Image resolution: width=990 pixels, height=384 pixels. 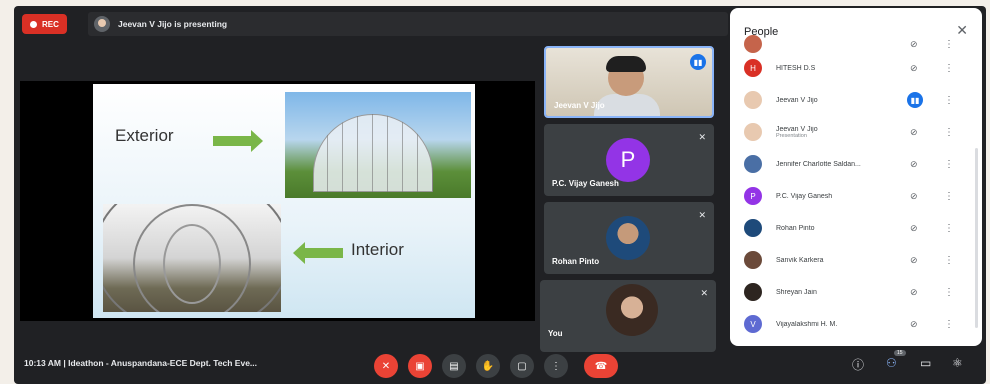 What do you see at coordinates (626, 76) in the screenshot?
I see `camera-person-head` at bounding box center [626, 76].